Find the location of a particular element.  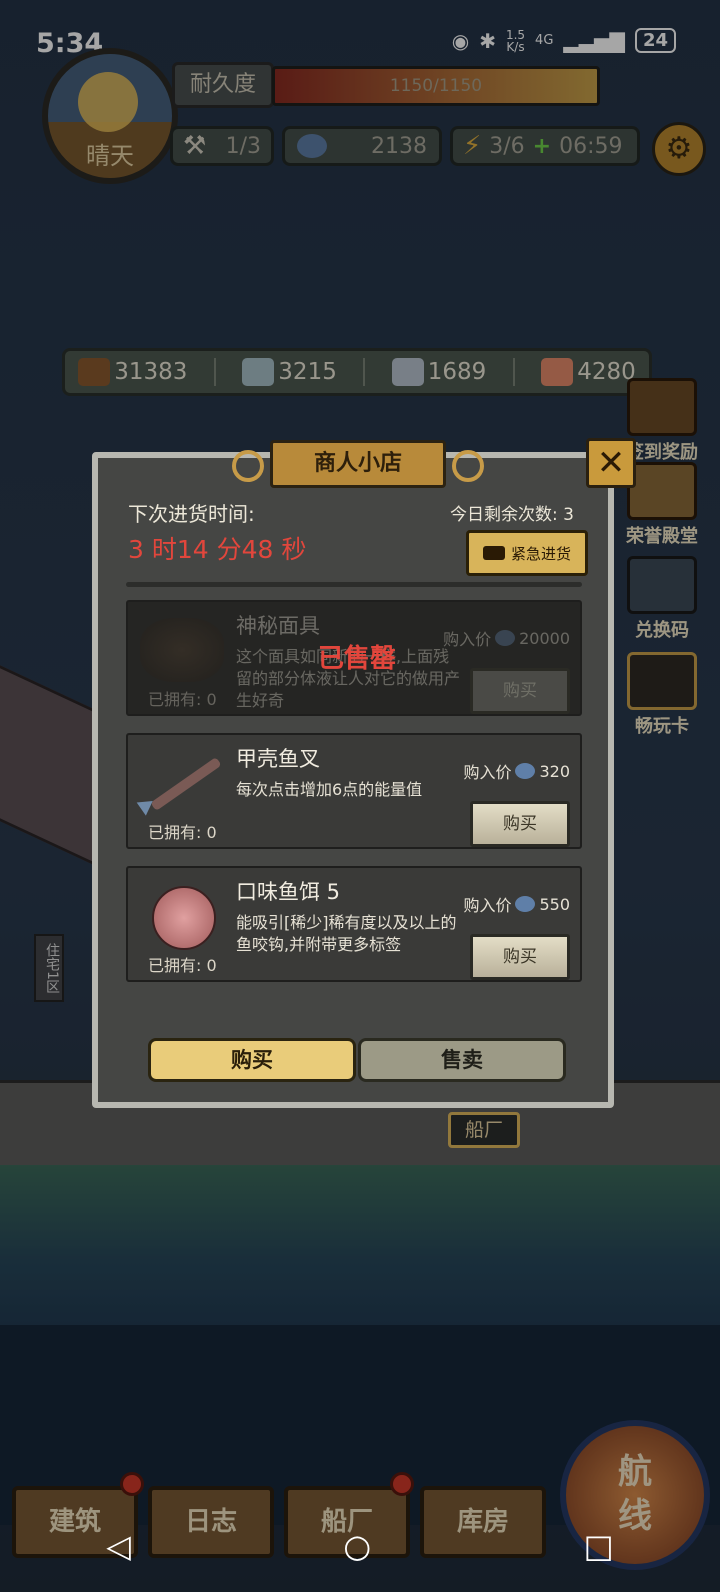

tab-buy: 购买 is located at coordinates (252, 1060).